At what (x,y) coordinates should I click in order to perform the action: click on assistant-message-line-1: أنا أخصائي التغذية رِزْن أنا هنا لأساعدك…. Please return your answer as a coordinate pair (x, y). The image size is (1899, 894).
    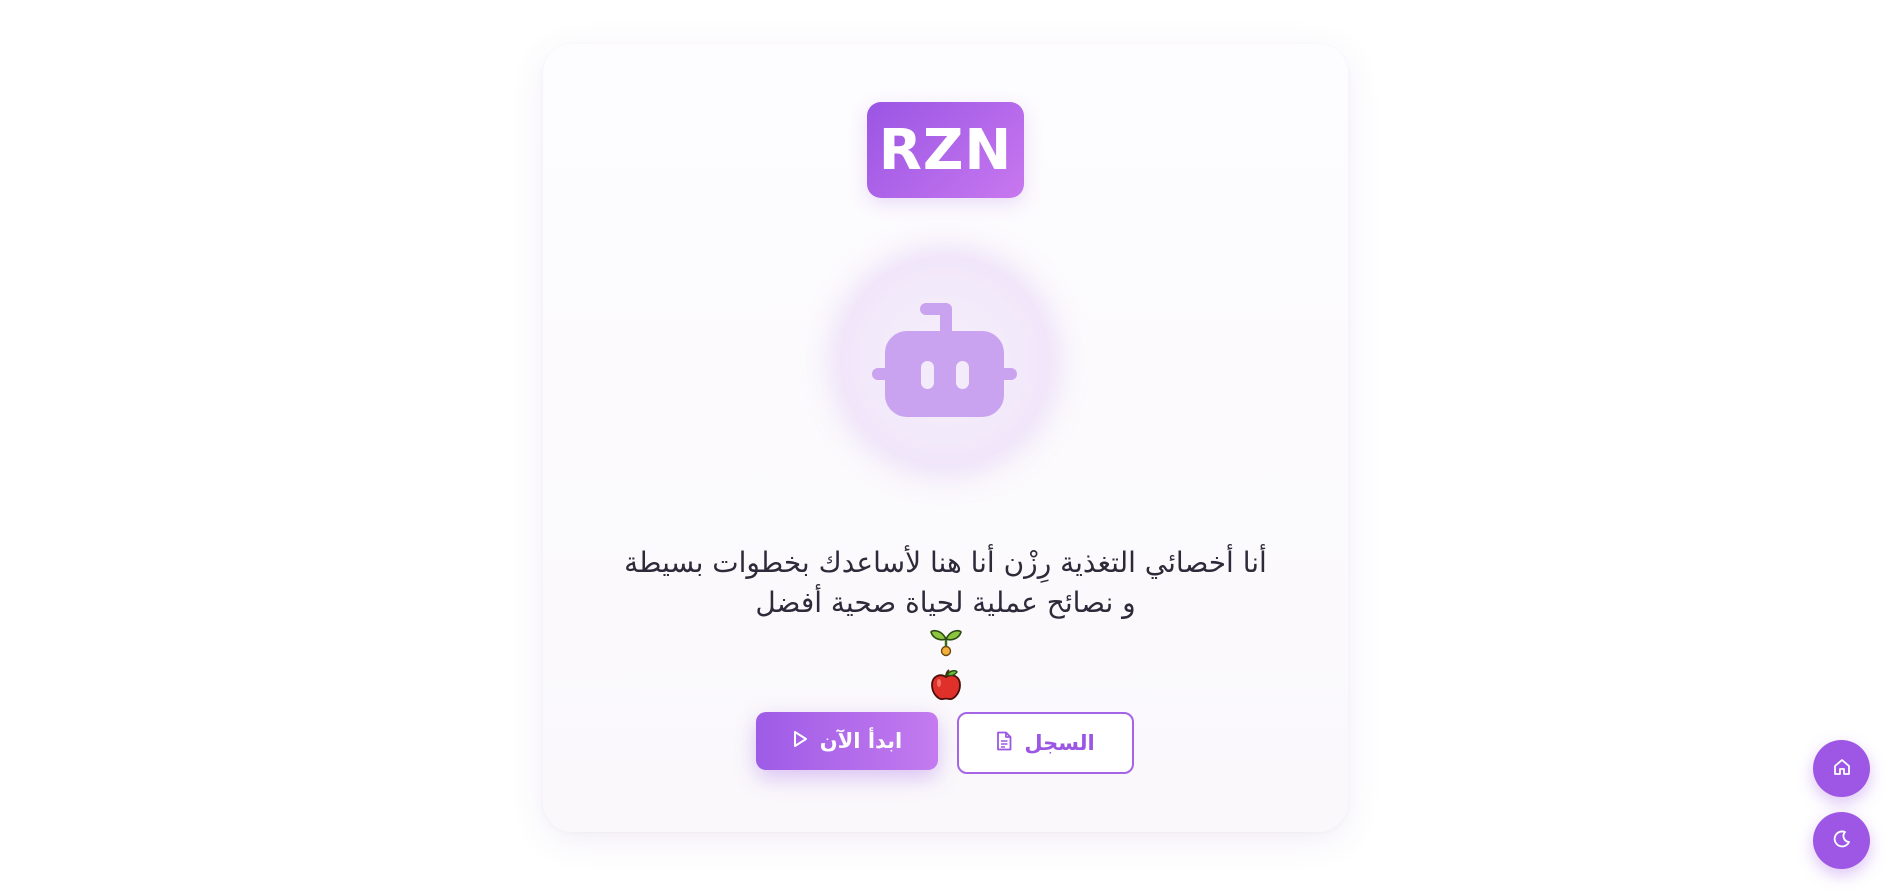
    Looking at the image, I should click on (945, 562).